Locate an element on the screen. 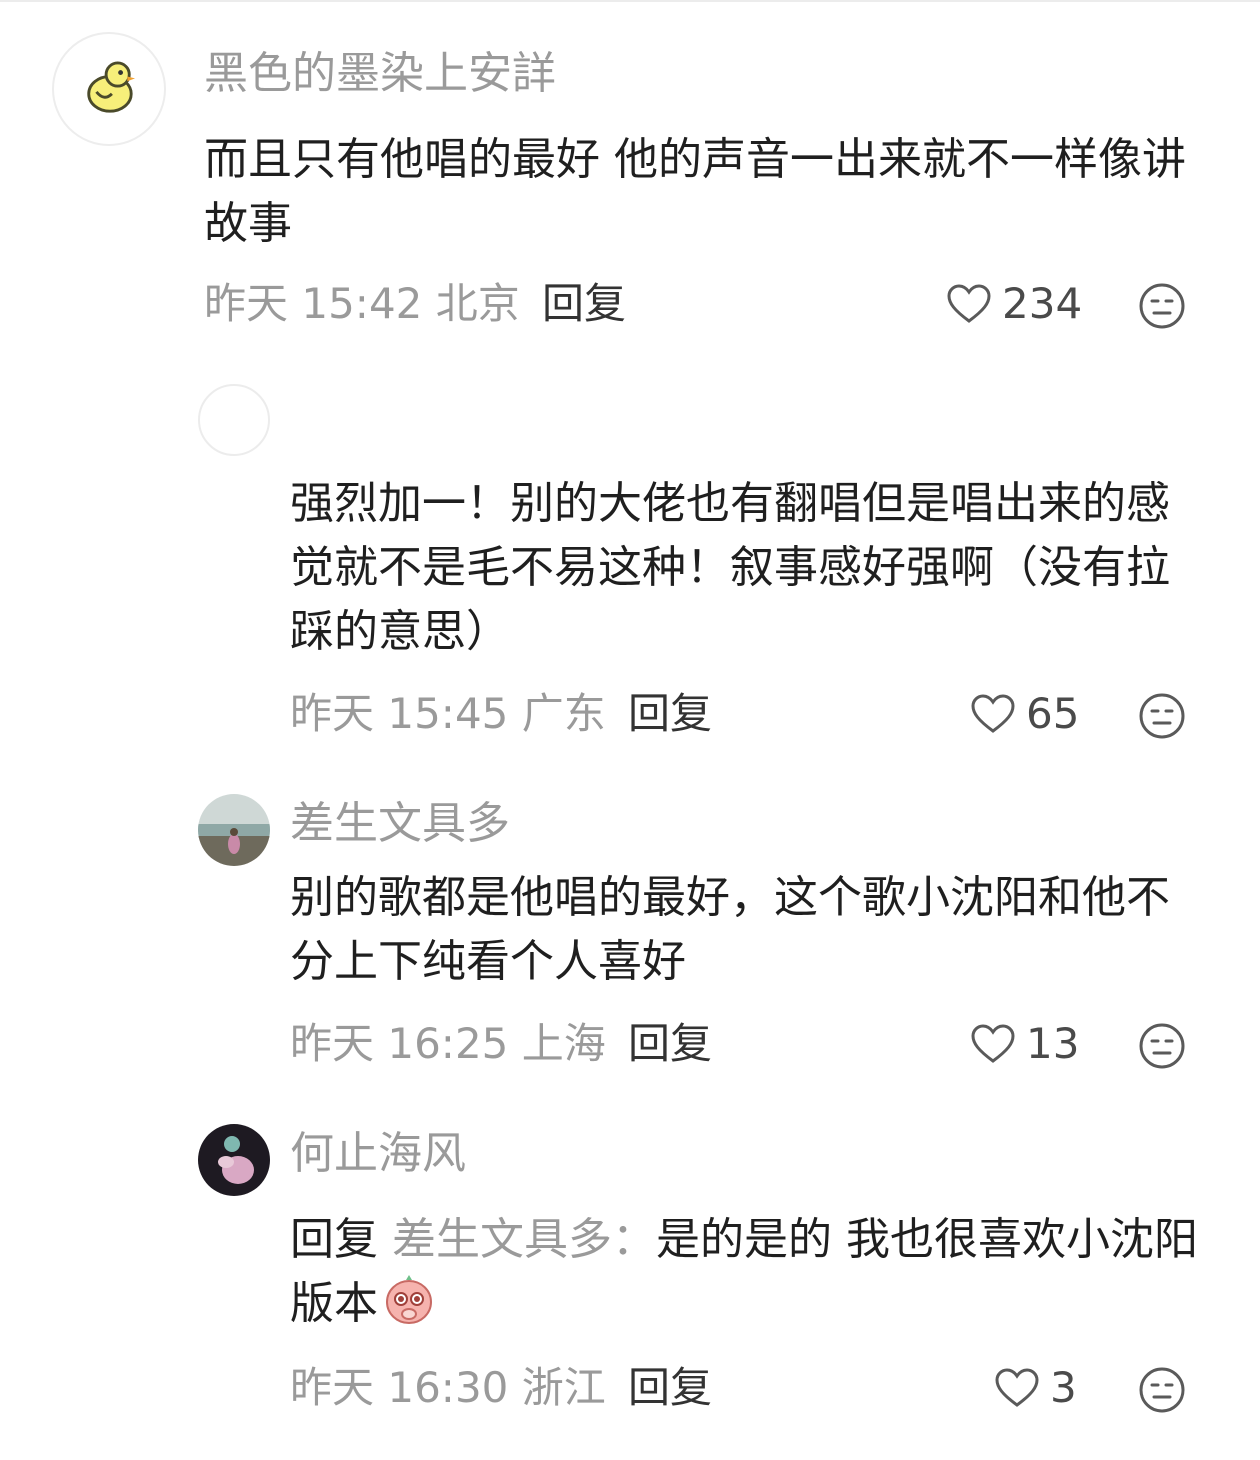  like-count: 13 is located at coordinates (1053, 1043).